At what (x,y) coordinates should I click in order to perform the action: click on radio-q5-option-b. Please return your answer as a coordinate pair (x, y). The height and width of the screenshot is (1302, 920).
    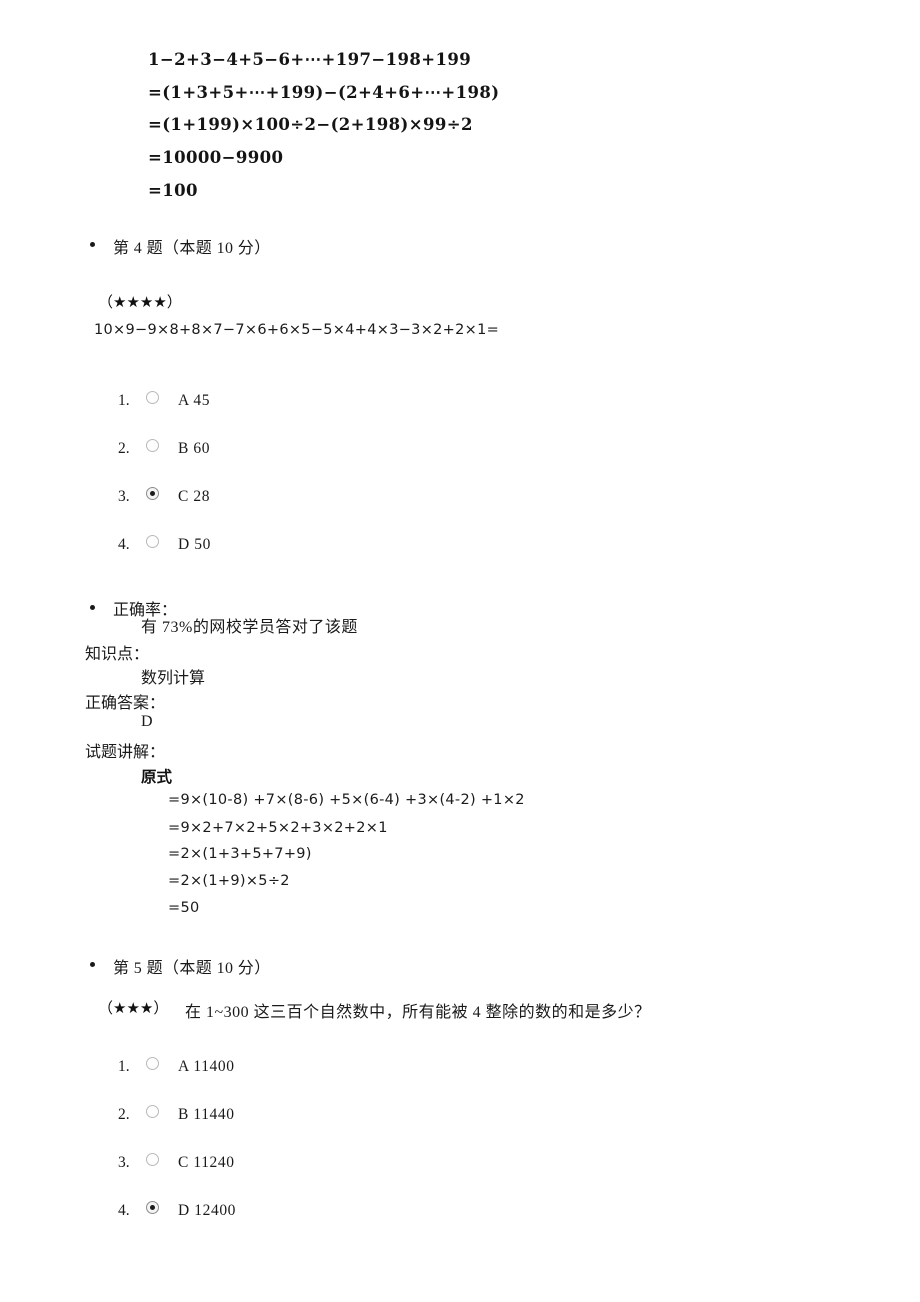
    Looking at the image, I should click on (152, 1111).